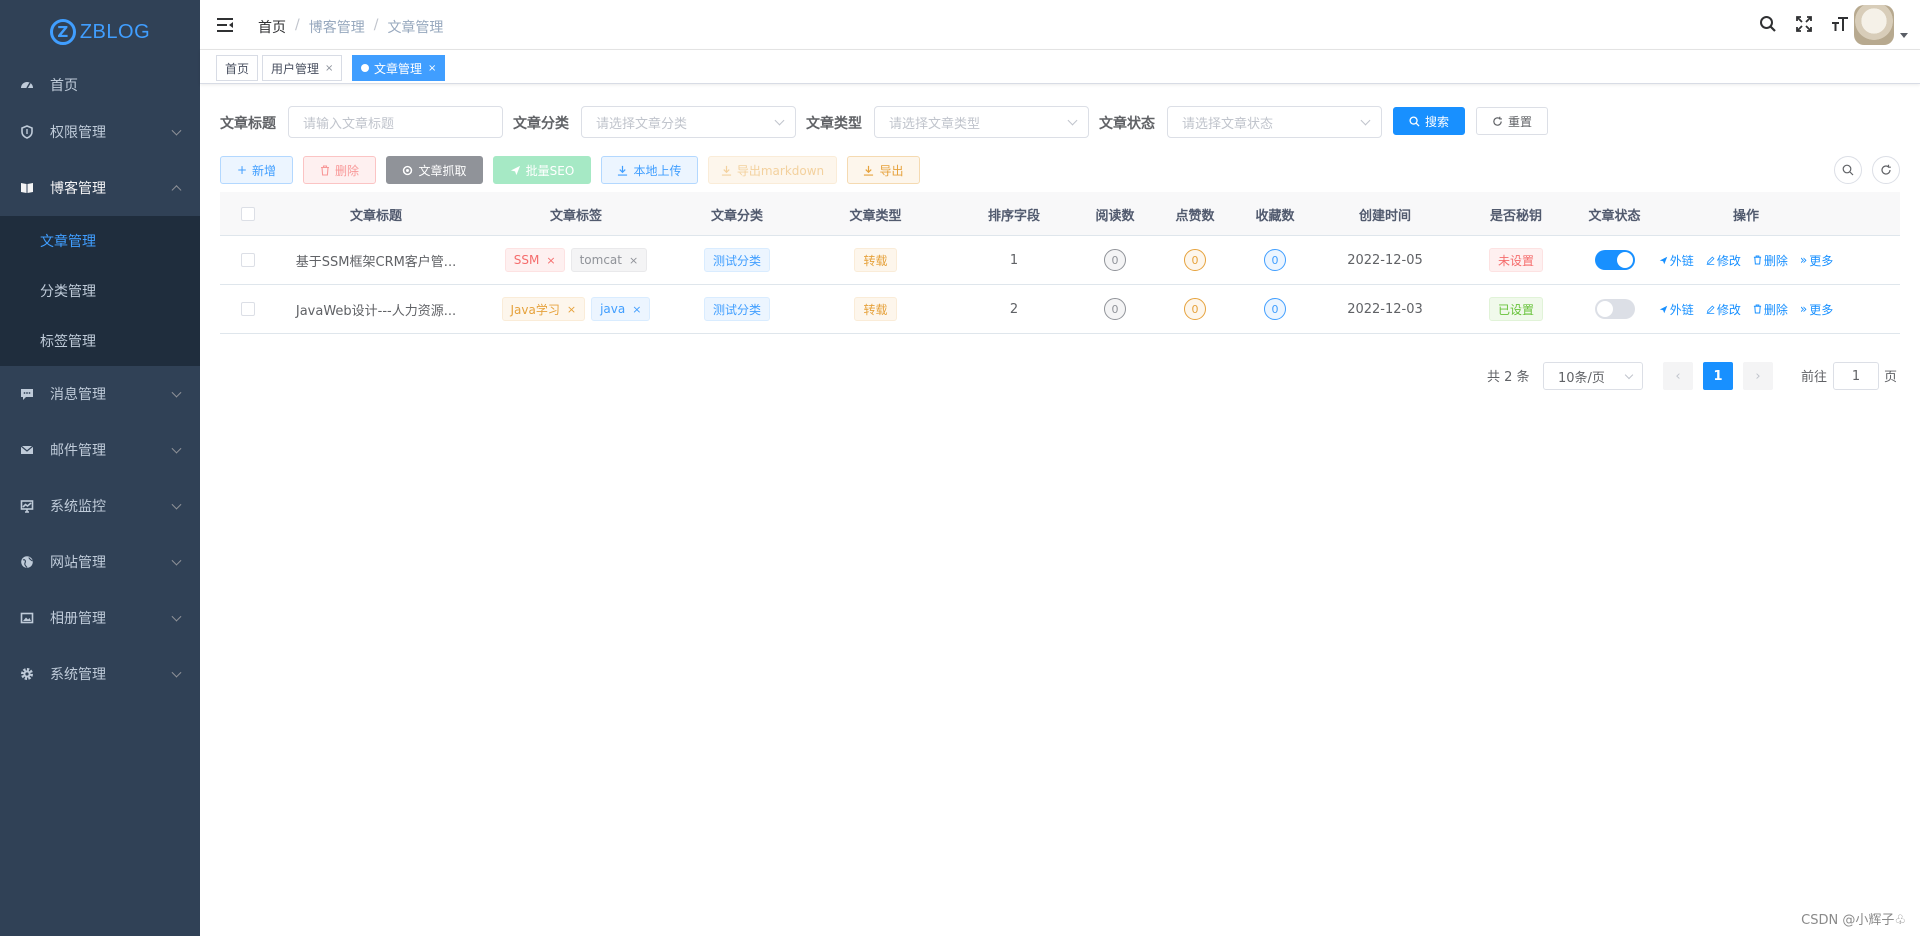  What do you see at coordinates (434, 170) in the screenshot?
I see `crawl-button: 文章抓取` at bounding box center [434, 170].